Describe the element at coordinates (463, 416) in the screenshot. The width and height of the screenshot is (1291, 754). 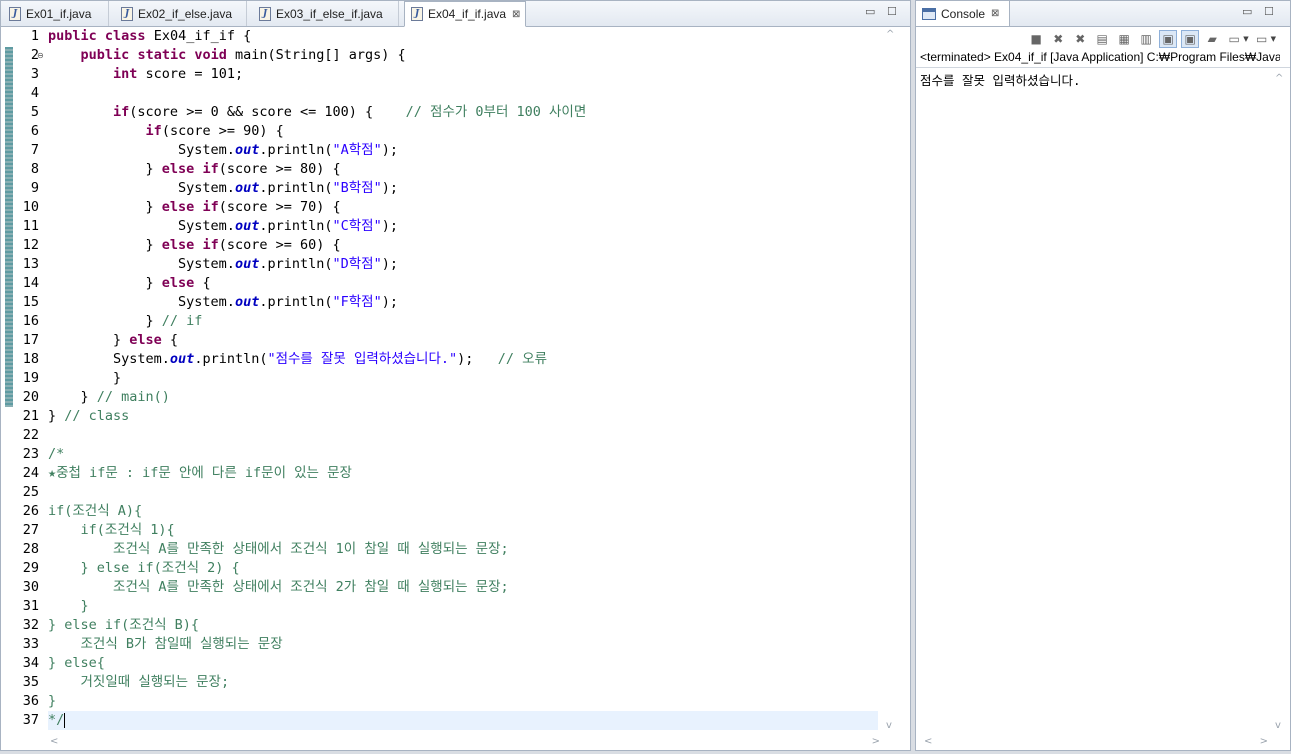
I see `code-line: } // class` at that location.